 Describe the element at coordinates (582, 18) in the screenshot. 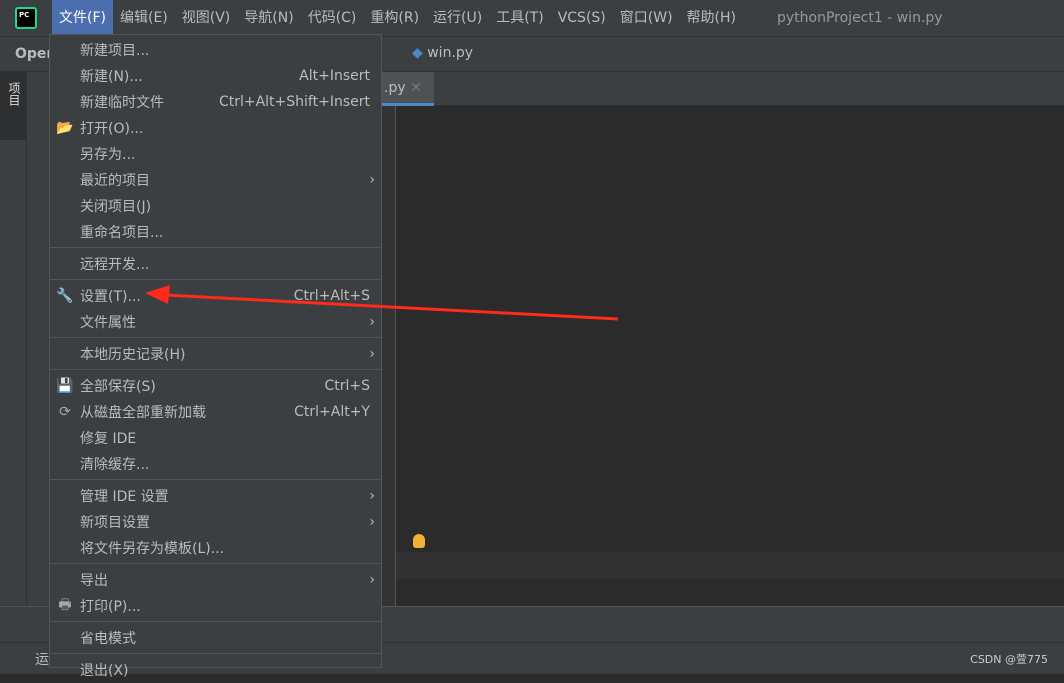

I see `menu-8: VCS(S)` at that location.